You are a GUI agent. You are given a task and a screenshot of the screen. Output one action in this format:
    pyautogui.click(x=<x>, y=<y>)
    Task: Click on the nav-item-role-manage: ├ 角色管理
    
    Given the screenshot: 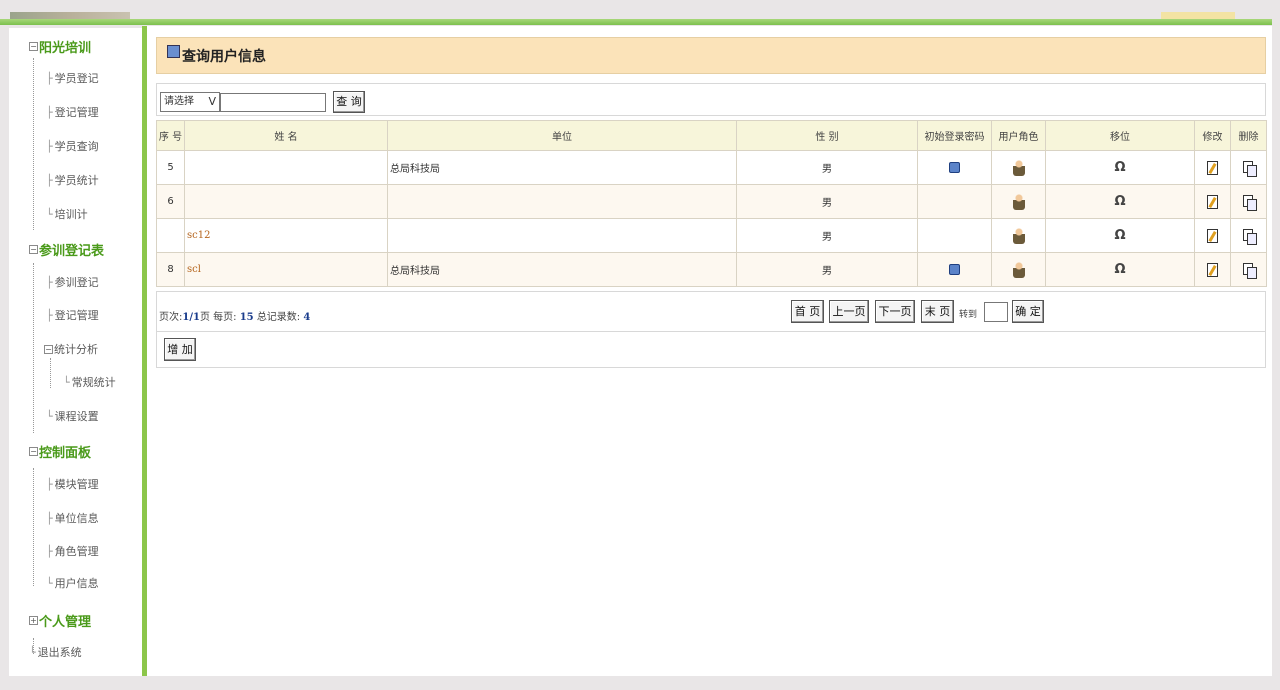 What is the action you would take?
    pyautogui.click(x=72, y=551)
    